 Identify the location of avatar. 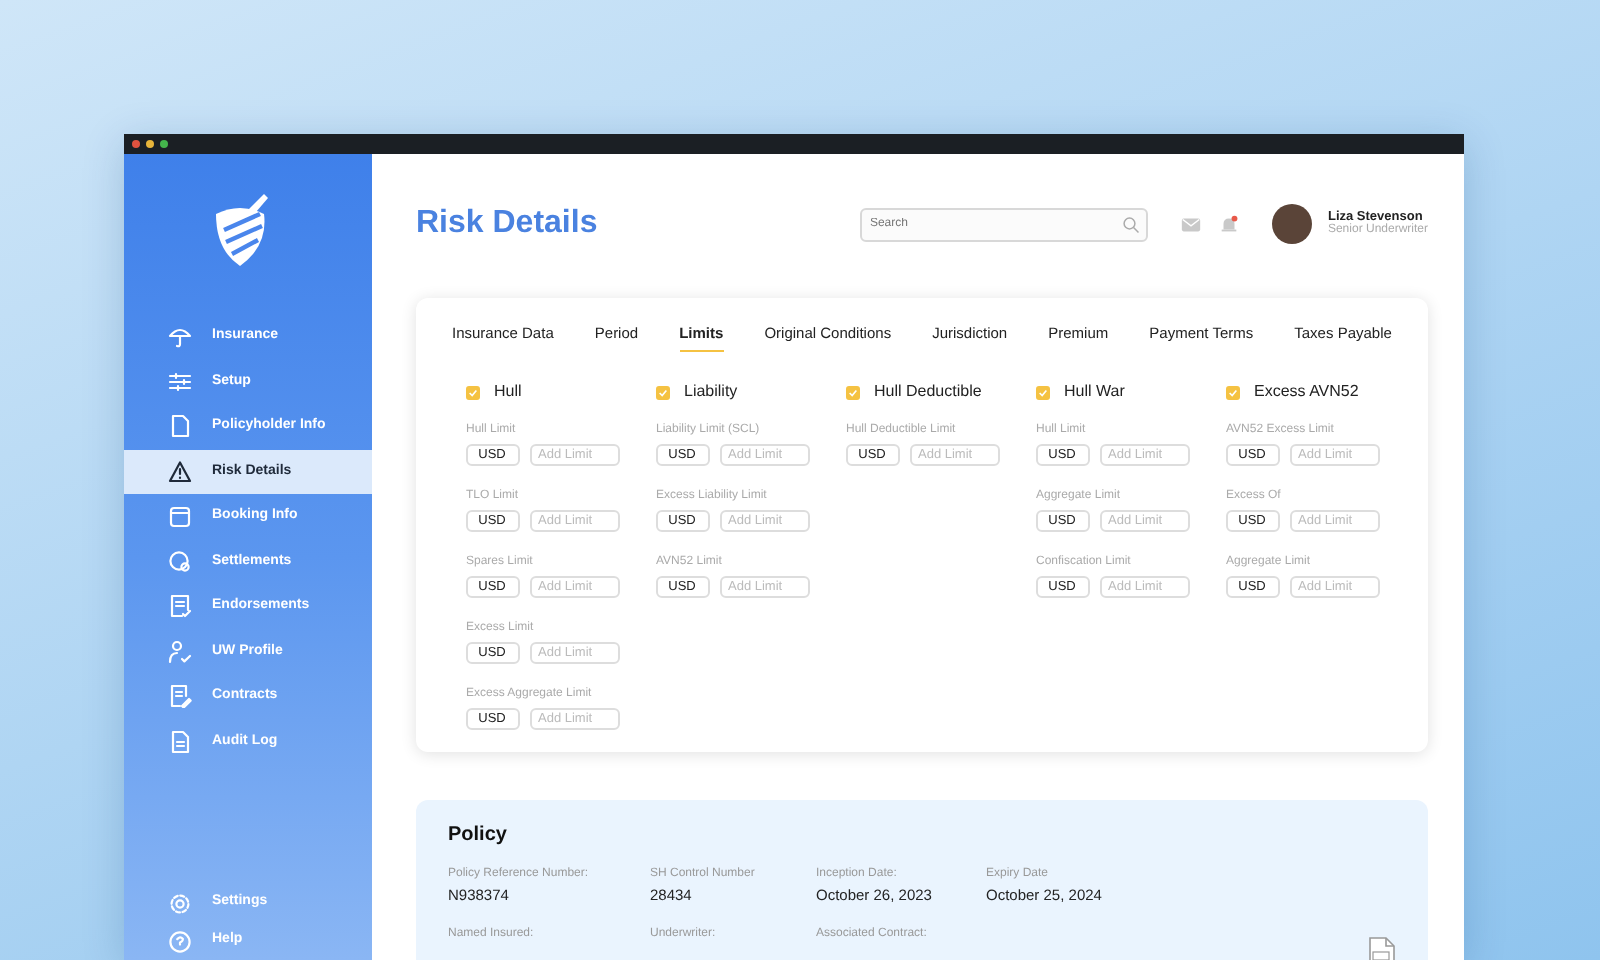
(1291, 224).